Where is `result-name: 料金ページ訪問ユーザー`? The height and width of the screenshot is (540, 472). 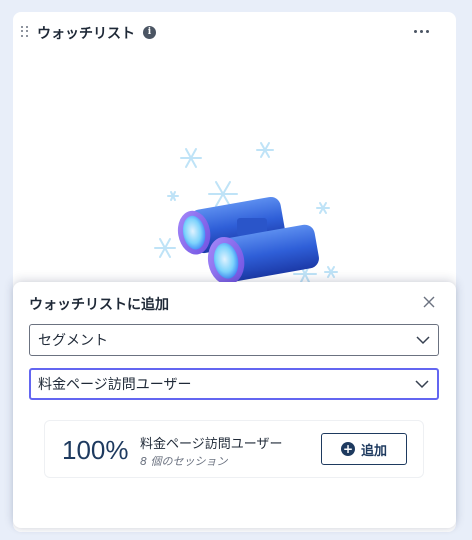 result-name: 料金ページ訪問ユーザー is located at coordinates (211, 444).